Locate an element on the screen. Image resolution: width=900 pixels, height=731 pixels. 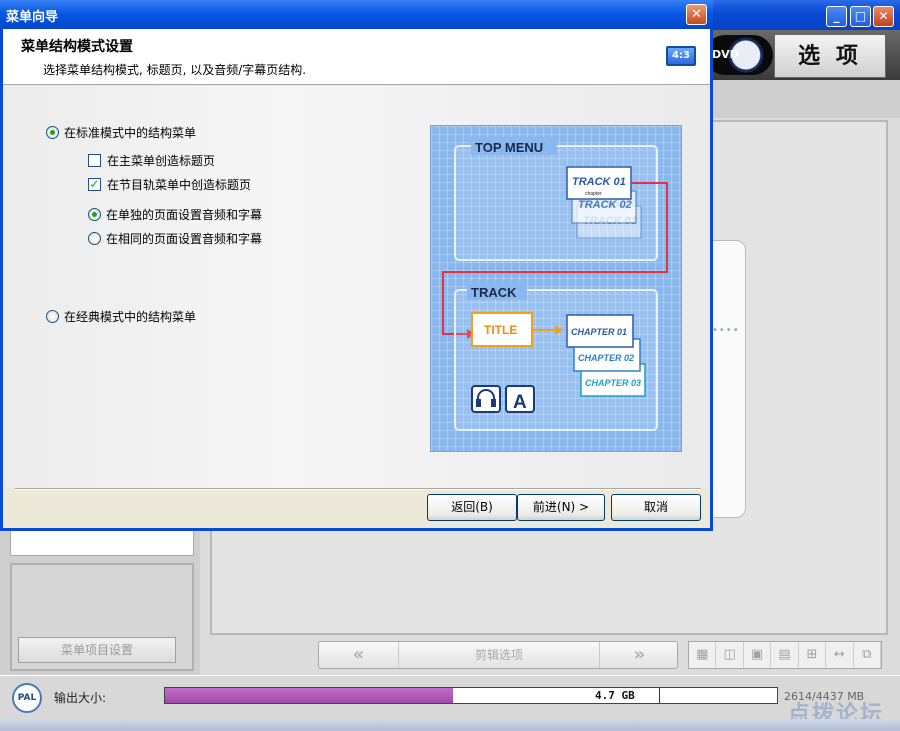
create-title-main-option: 在主菜单创造标题页 is located at coordinates (151, 160).